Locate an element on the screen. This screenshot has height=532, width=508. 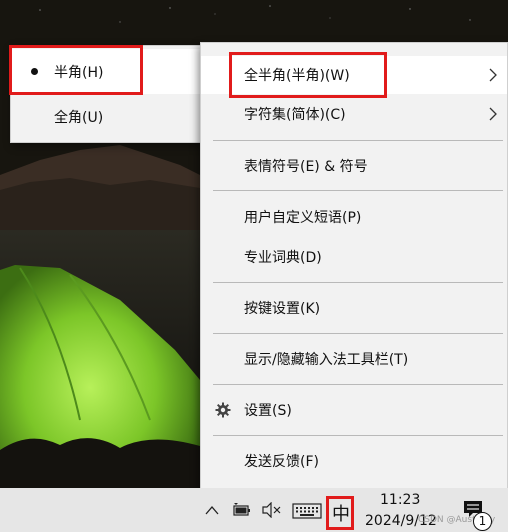
keyboard-icon is located at coordinates (307, 511).